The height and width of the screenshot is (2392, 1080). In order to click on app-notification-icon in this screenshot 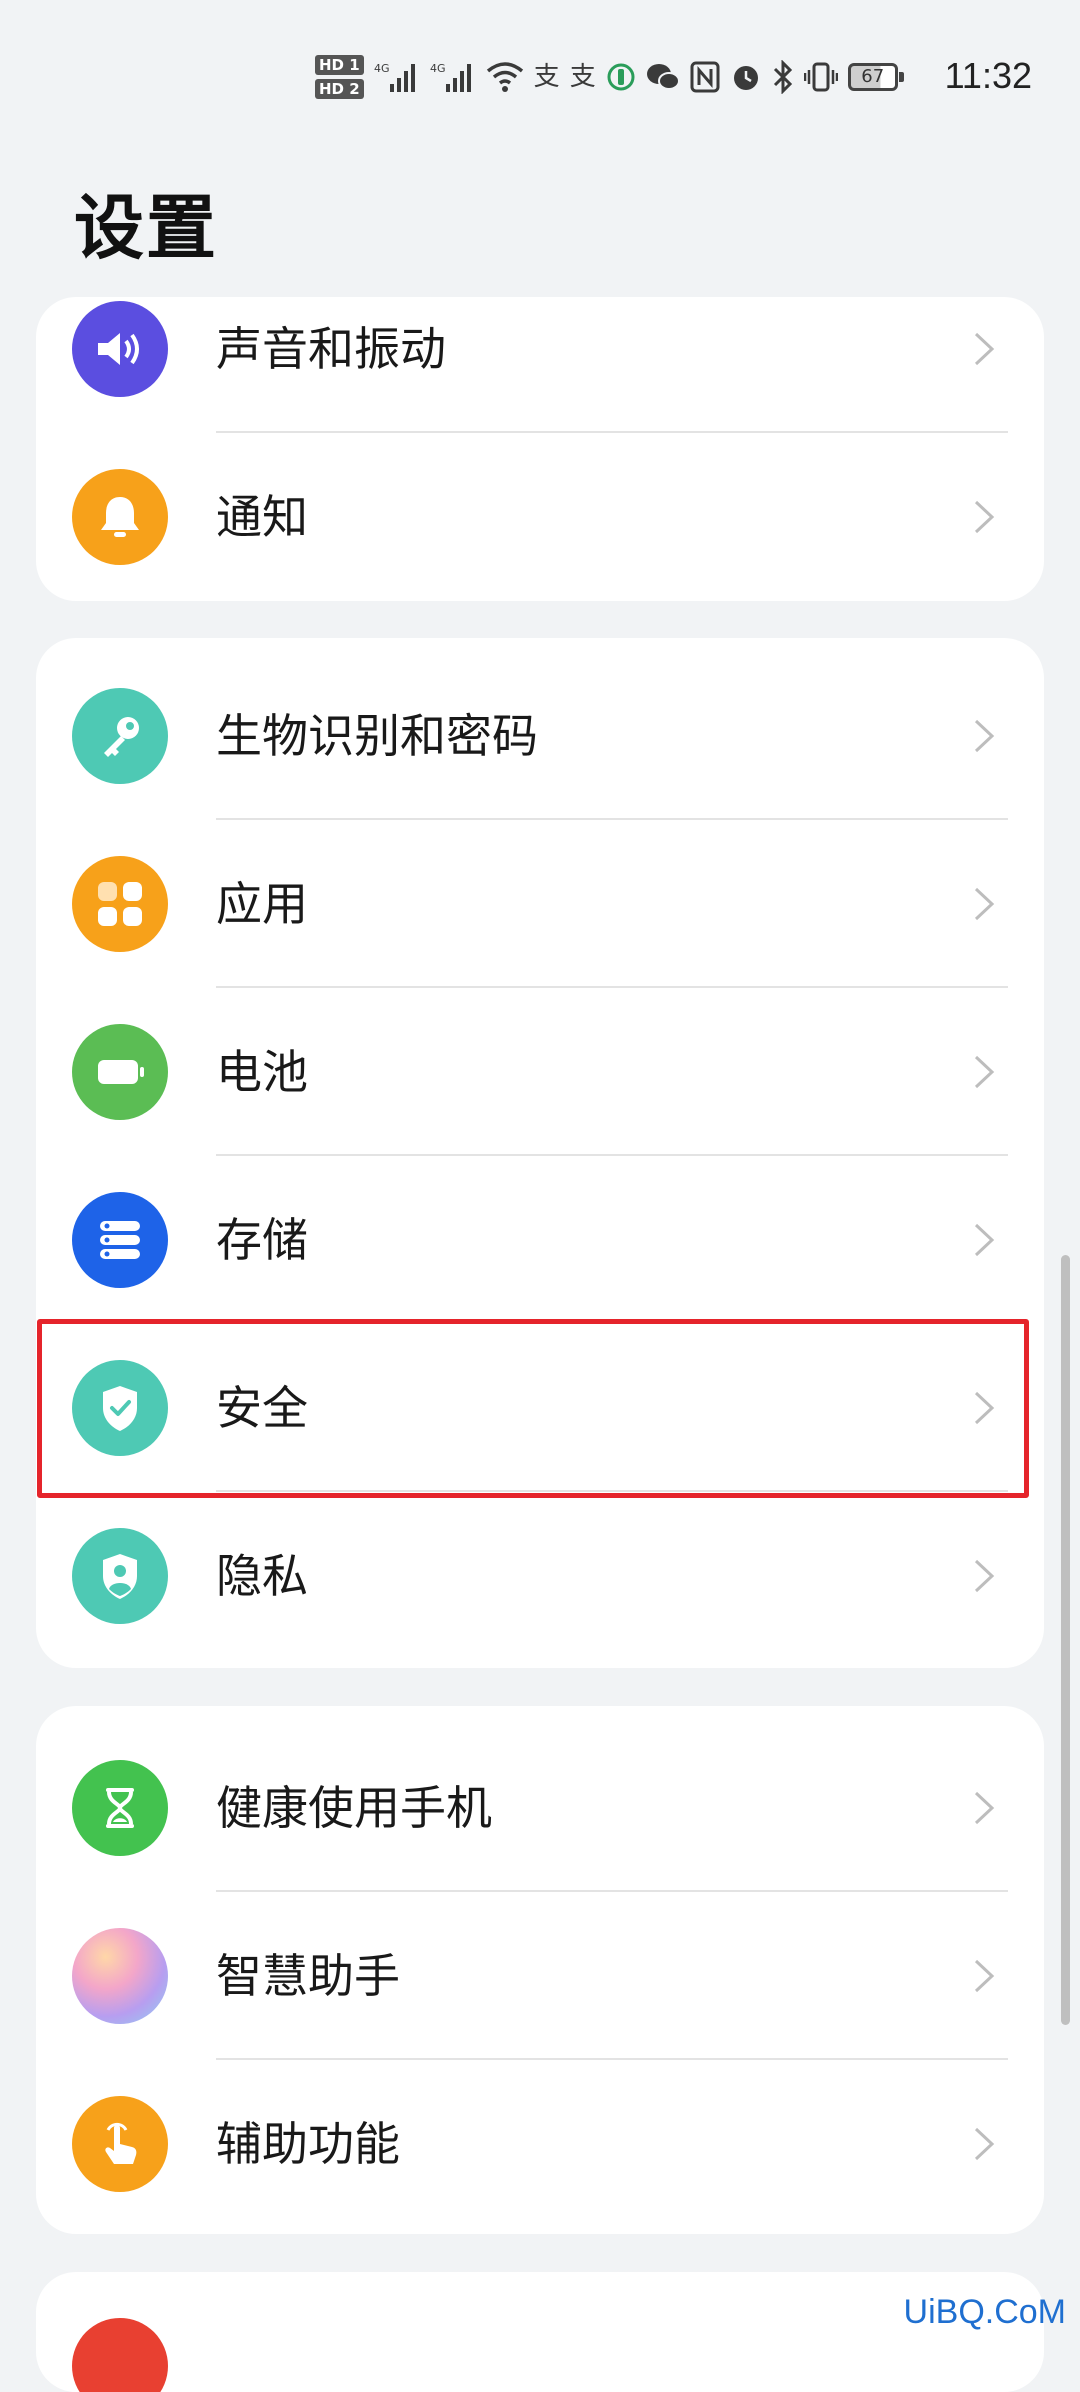, I will do `click(621, 77)`.